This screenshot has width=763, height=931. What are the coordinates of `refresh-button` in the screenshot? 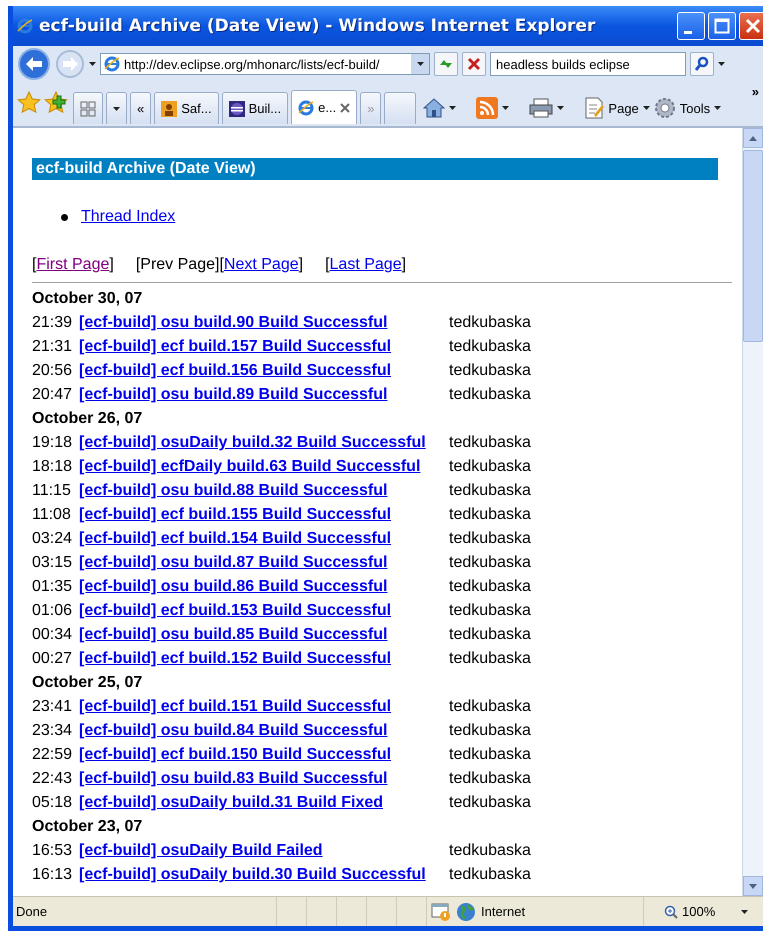 It's located at (446, 64).